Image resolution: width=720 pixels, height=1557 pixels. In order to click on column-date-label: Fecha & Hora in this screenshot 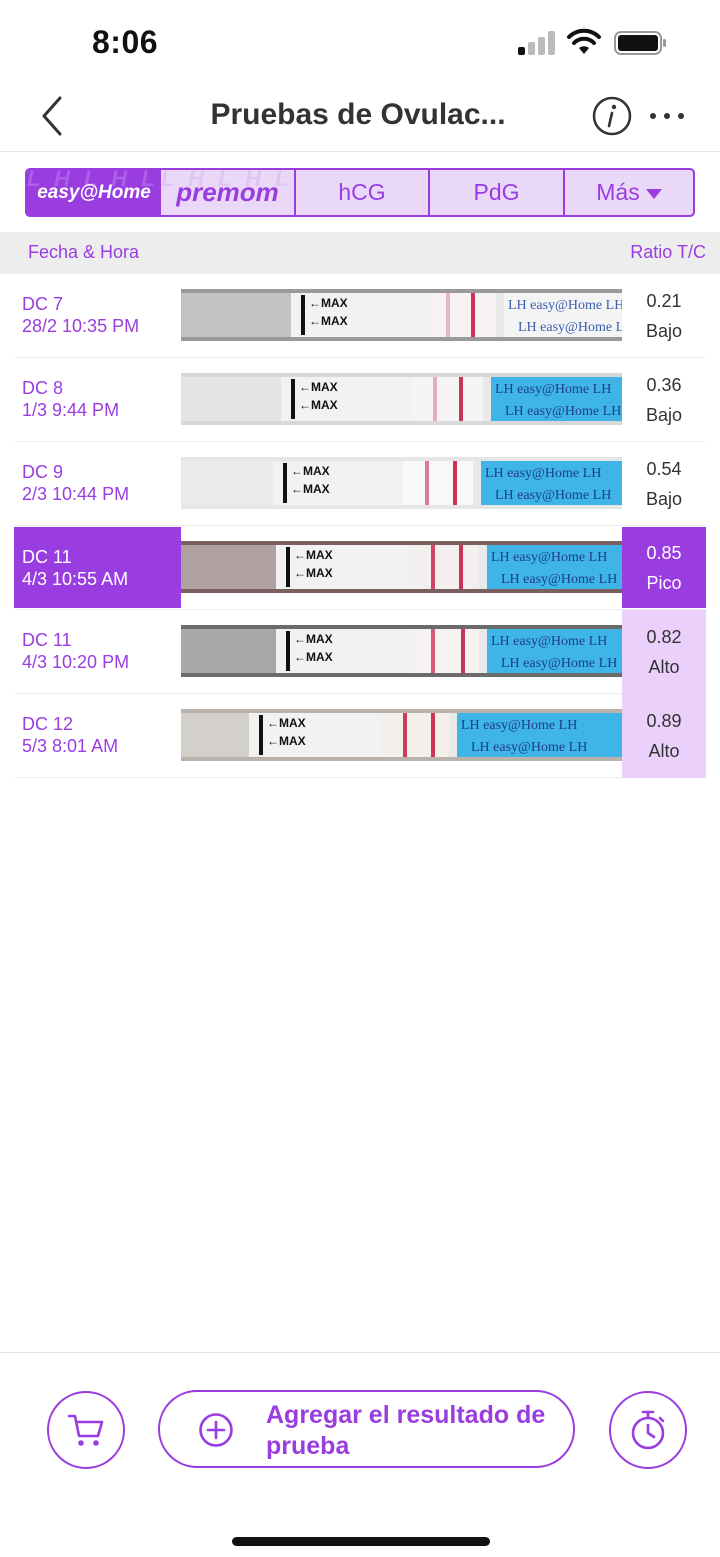, I will do `click(84, 252)`.